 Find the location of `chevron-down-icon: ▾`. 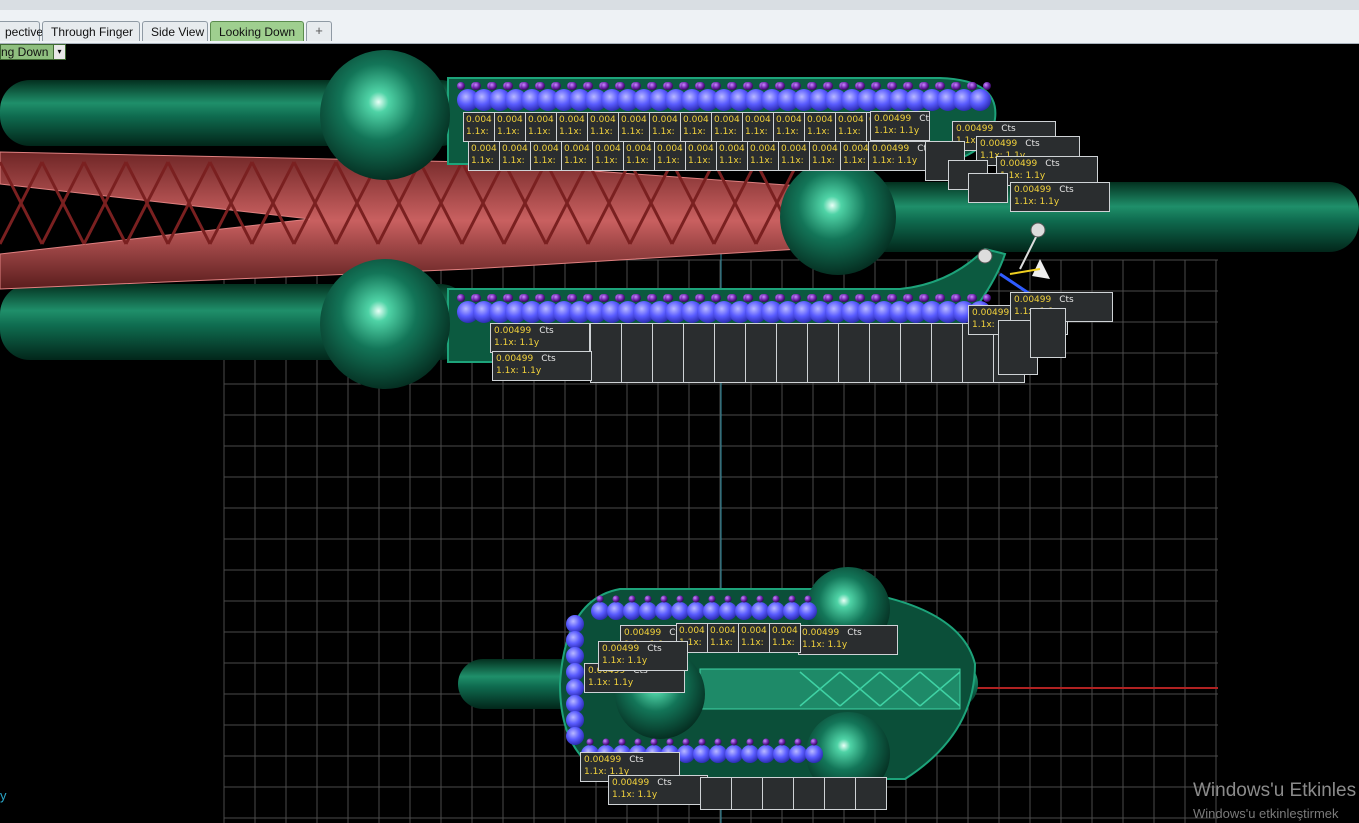

chevron-down-icon: ▾ is located at coordinates (59, 52).